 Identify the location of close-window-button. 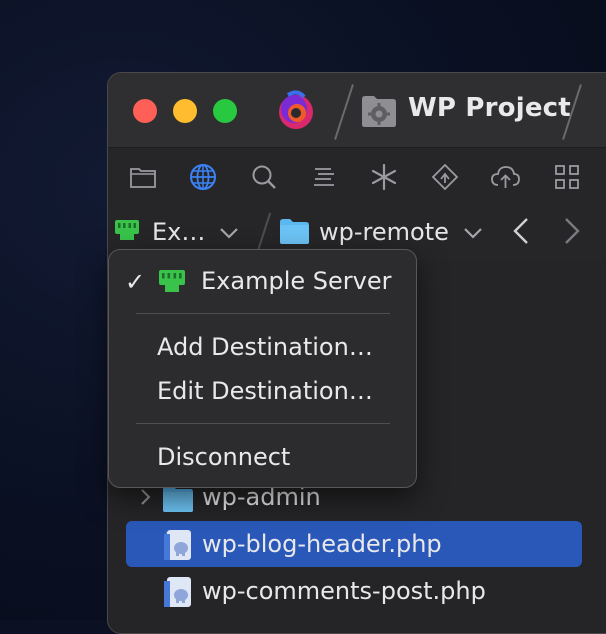
(145, 111).